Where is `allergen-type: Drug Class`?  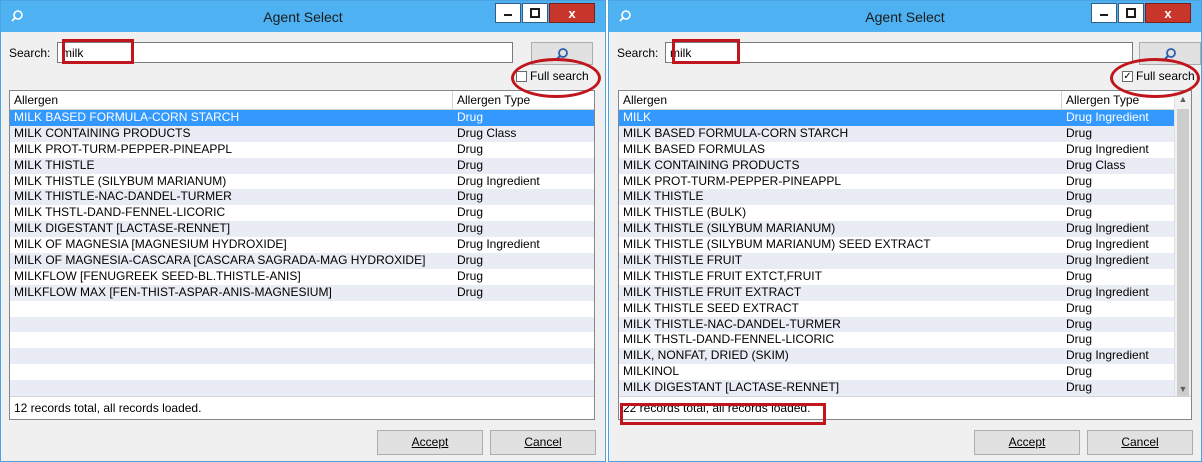 allergen-type: Drug Class is located at coordinates (1096, 164).